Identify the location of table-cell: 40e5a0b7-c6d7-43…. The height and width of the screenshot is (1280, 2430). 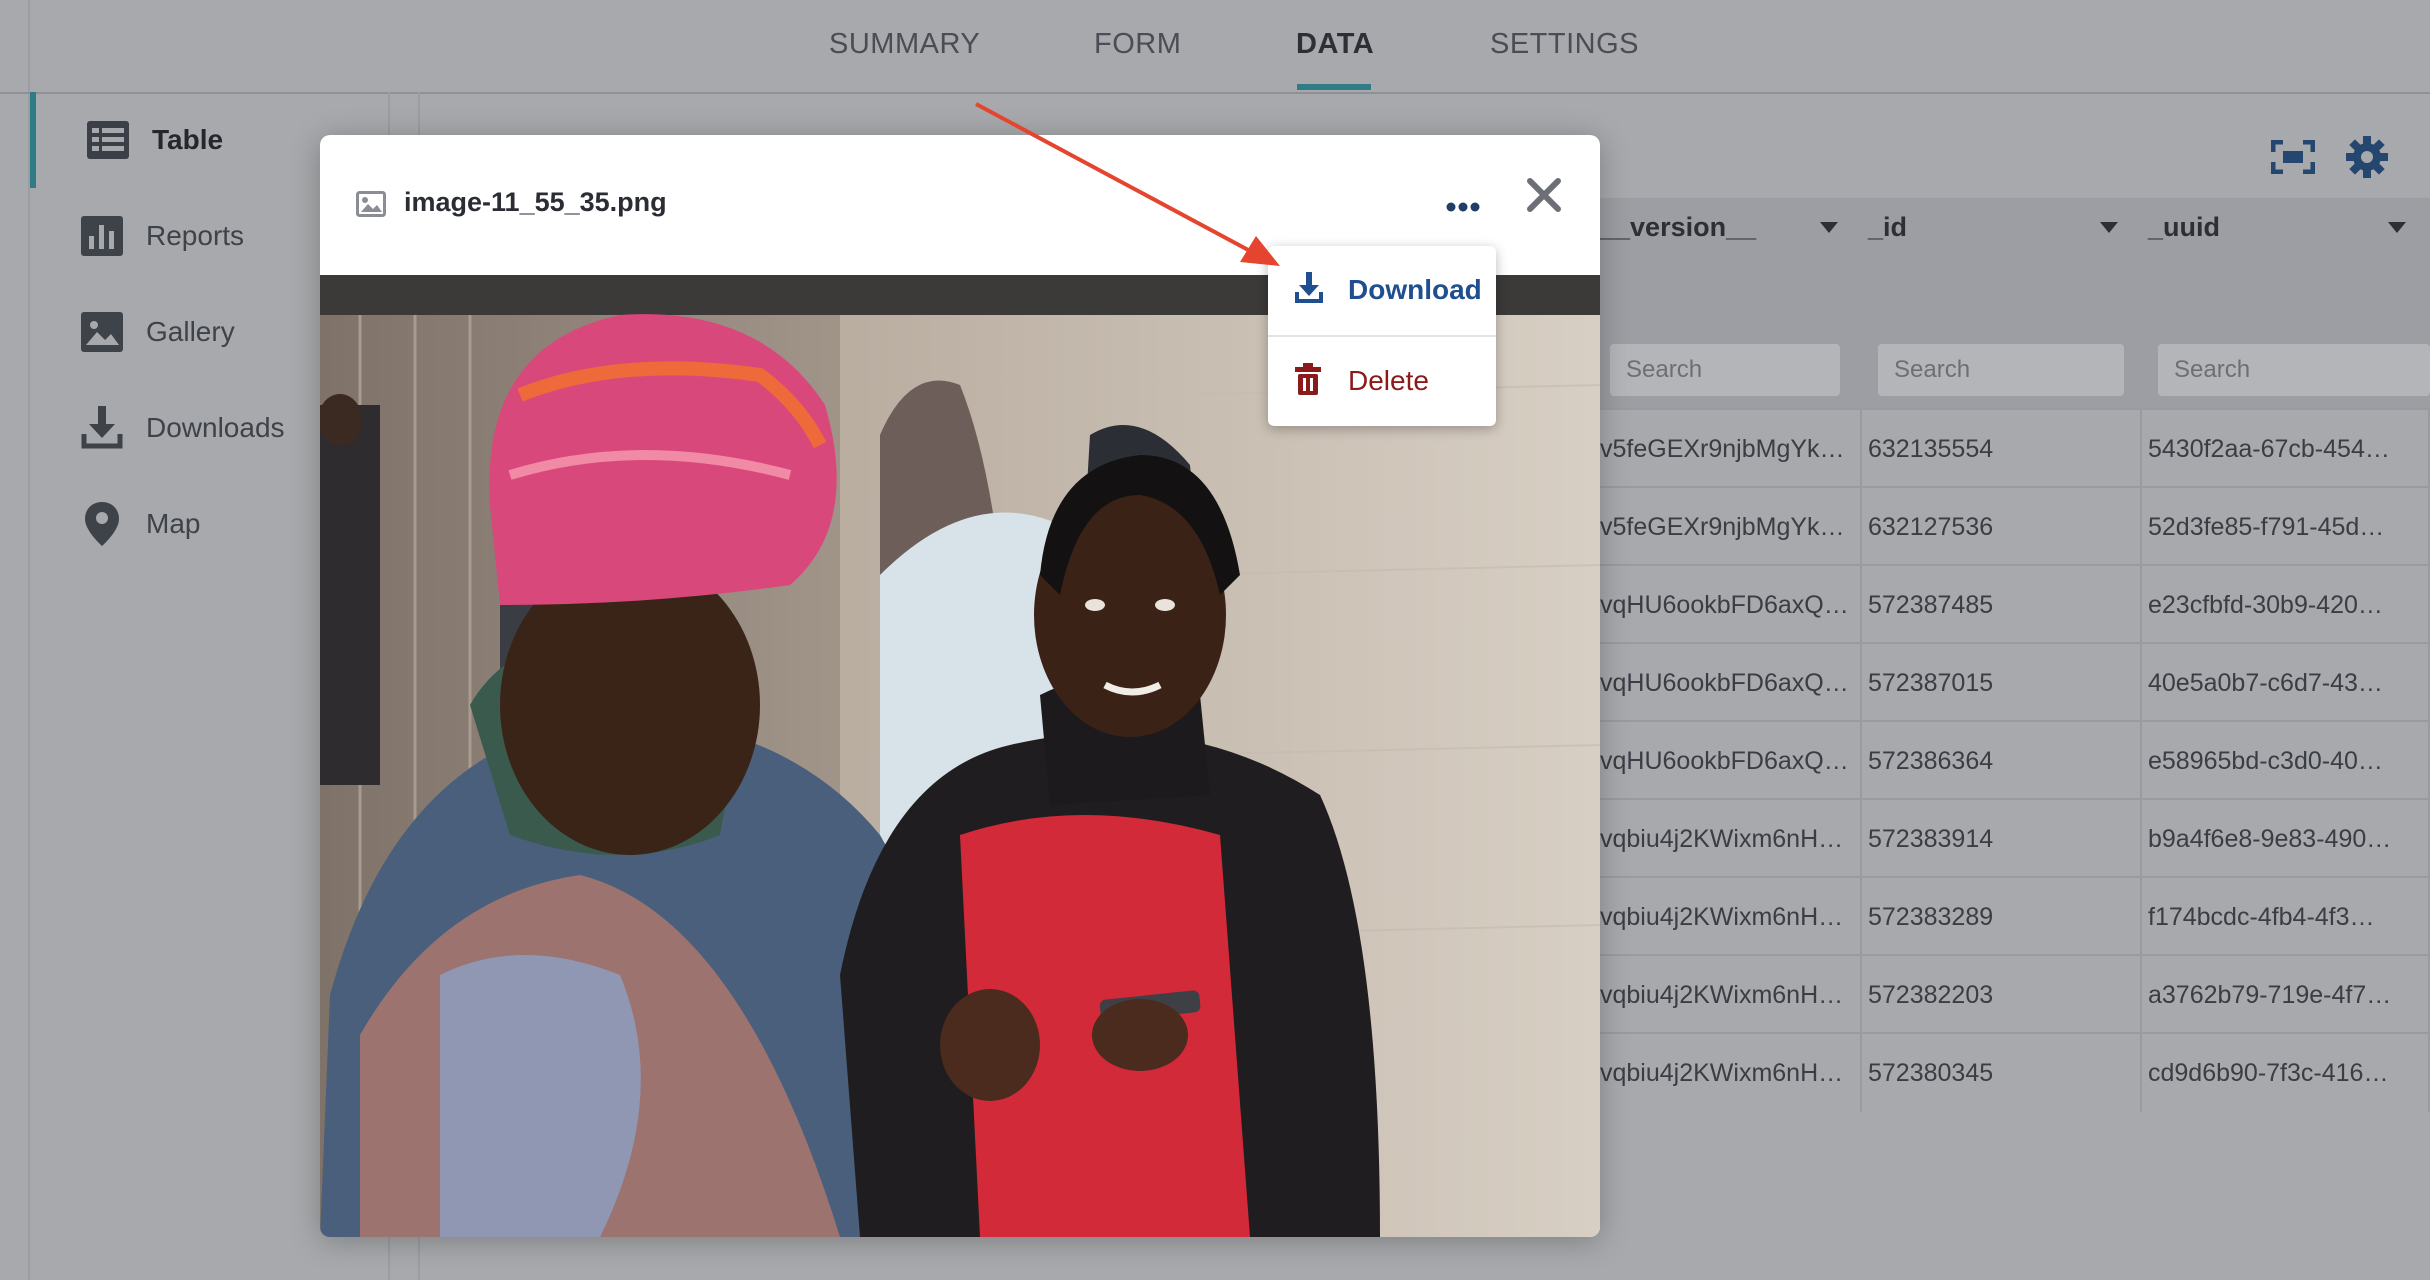
(2286, 683).